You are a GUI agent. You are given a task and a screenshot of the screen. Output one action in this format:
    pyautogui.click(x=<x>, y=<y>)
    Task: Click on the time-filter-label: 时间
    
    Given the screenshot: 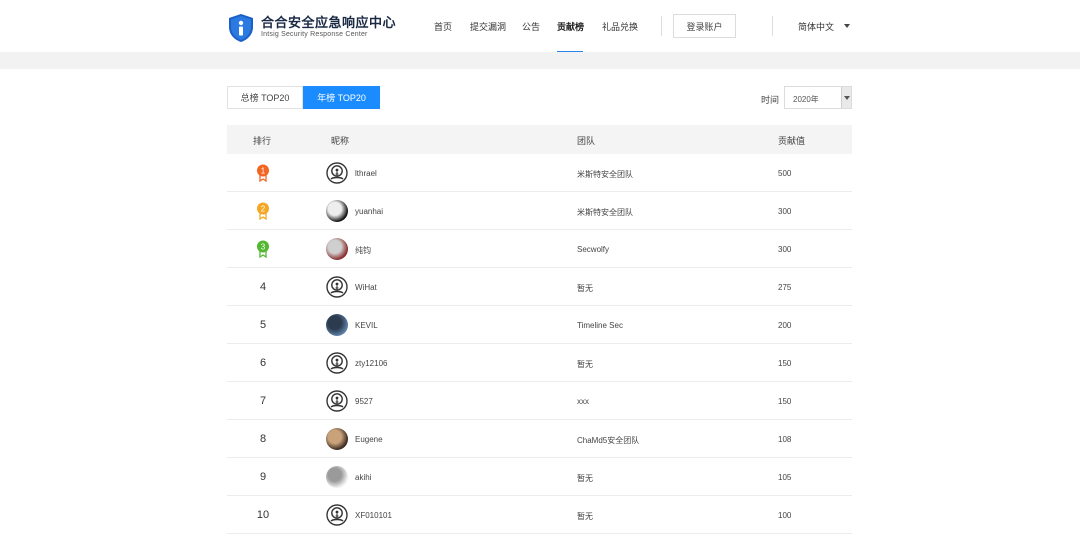 What is the action you would take?
    pyautogui.click(x=770, y=100)
    